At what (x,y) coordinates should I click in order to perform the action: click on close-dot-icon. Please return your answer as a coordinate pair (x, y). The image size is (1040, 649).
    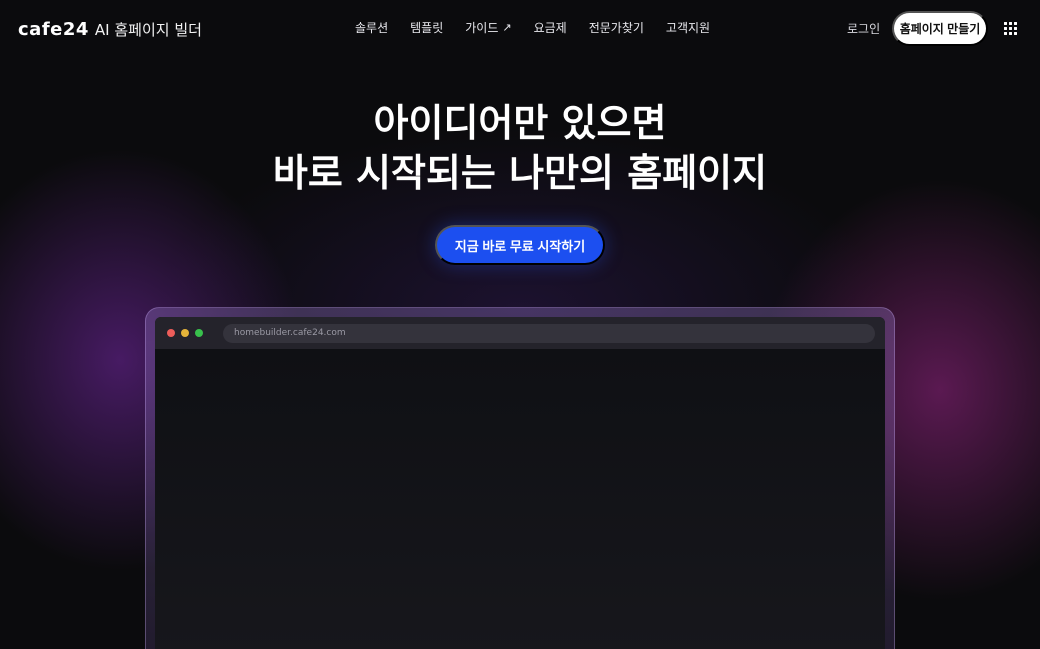
    Looking at the image, I should click on (171, 333).